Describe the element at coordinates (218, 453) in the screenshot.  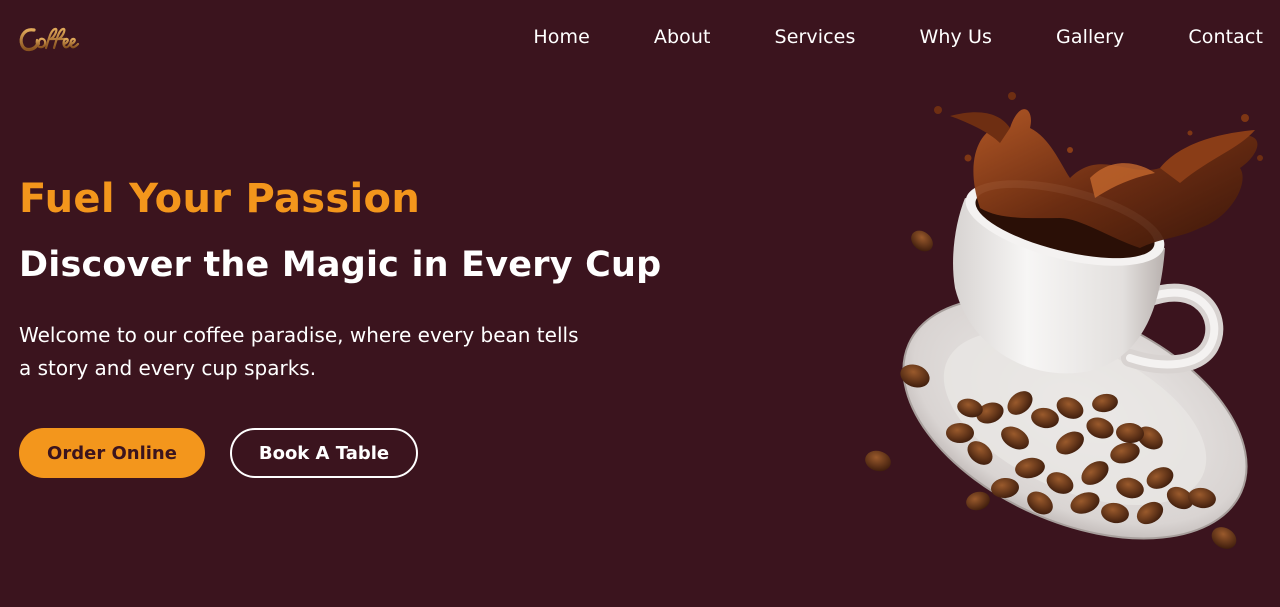
I see `hero-buttons: Order Online Book A Table` at that location.